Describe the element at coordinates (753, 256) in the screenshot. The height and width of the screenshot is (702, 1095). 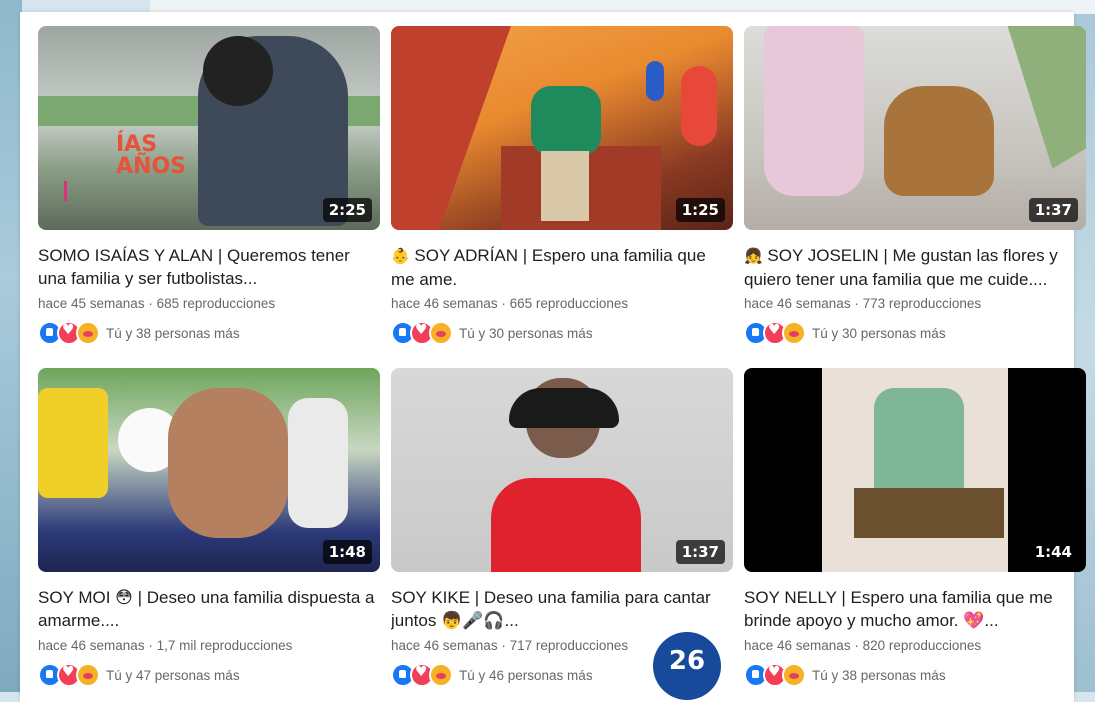
I see `girl-emoji-icon: 👧` at that location.